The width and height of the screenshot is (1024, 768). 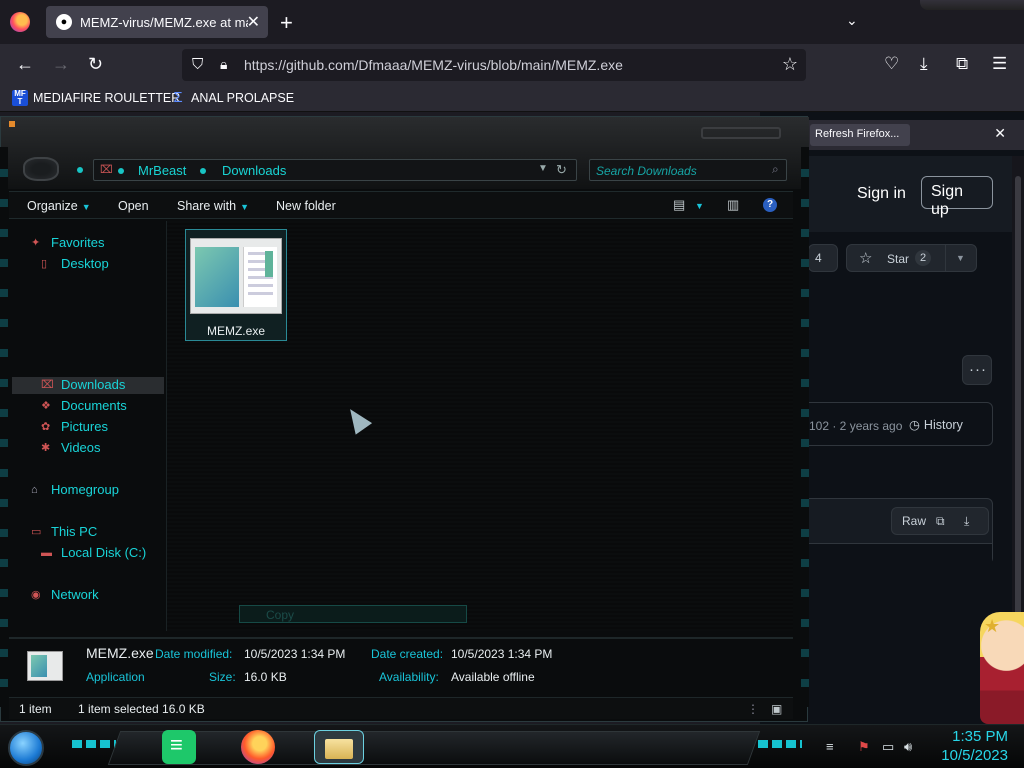 What do you see at coordinates (64, 22) in the screenshot?
I see `github-favicon-icon: ●` at bounding box center [64, 22].